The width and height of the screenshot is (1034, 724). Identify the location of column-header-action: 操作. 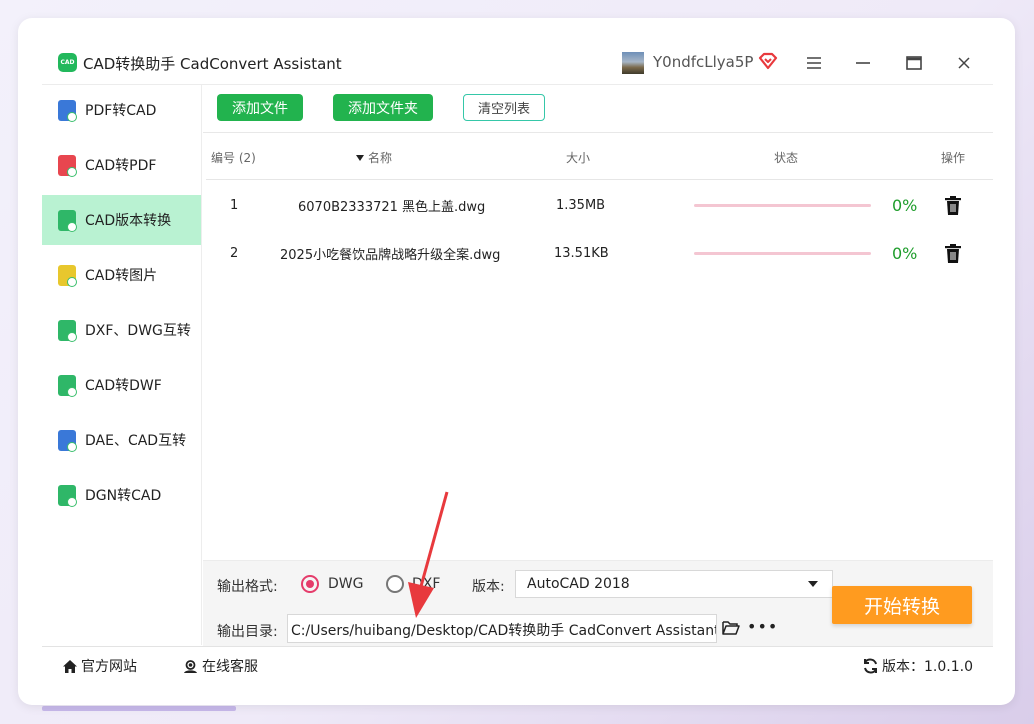
(953, 158).